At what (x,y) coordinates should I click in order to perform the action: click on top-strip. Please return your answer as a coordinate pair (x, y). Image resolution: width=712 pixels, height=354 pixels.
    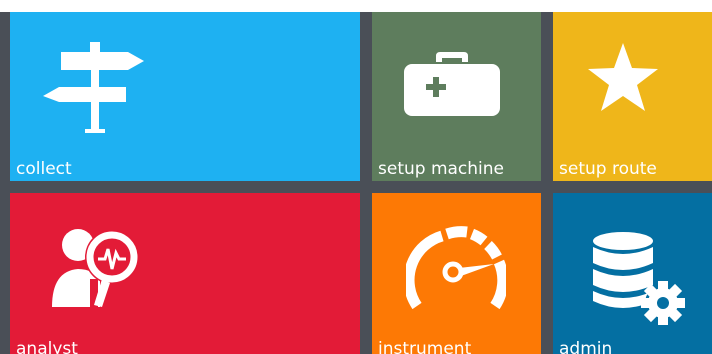
    Looking at the image, I should click on (356, 6).